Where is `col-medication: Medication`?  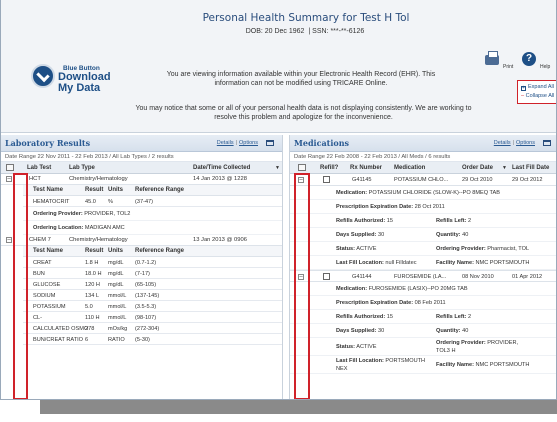
col-medication: Medication is located at coordinates (409, 168).